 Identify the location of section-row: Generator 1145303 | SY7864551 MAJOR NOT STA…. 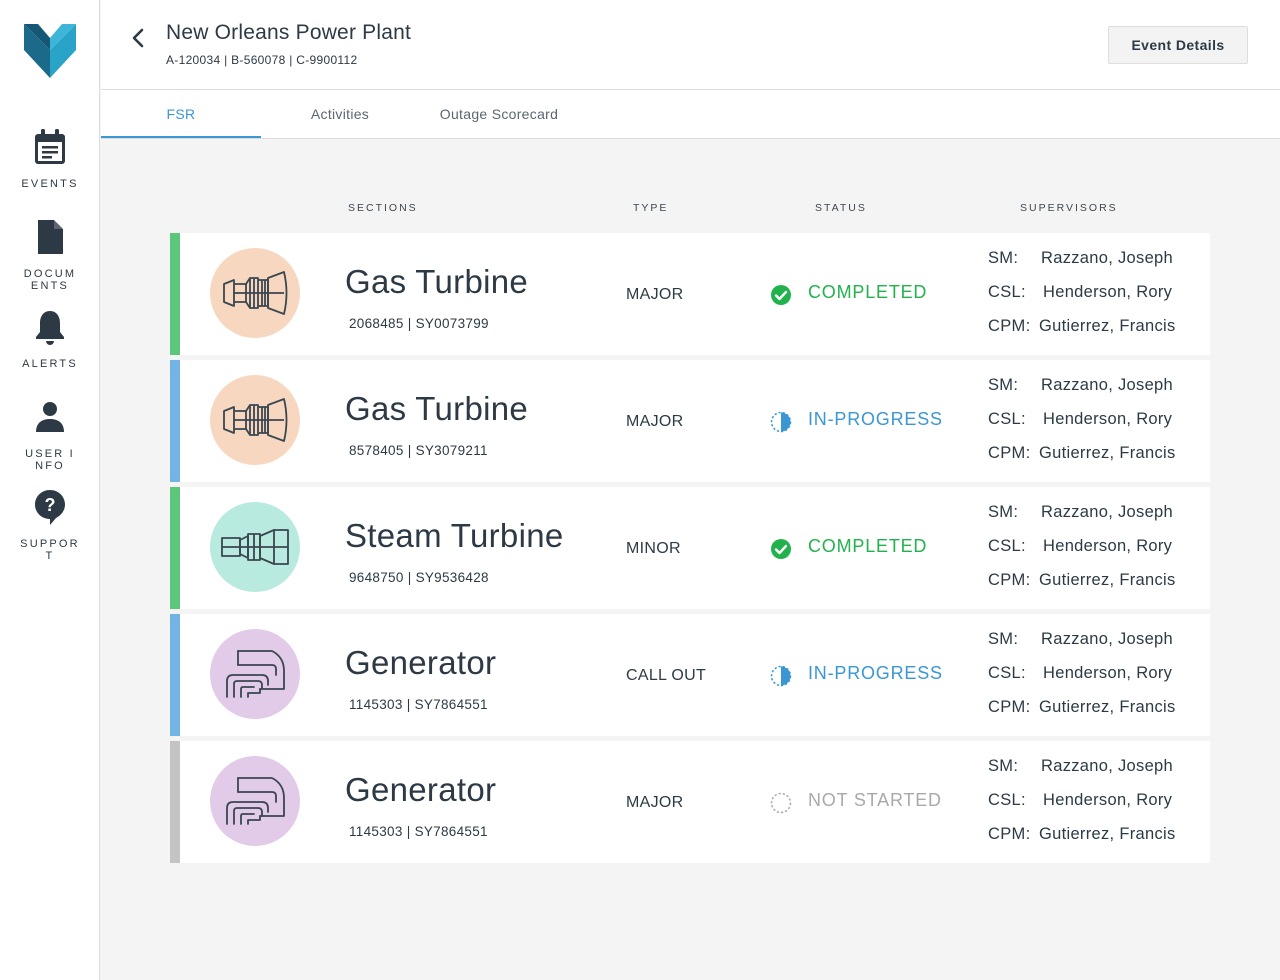
(690, 802).